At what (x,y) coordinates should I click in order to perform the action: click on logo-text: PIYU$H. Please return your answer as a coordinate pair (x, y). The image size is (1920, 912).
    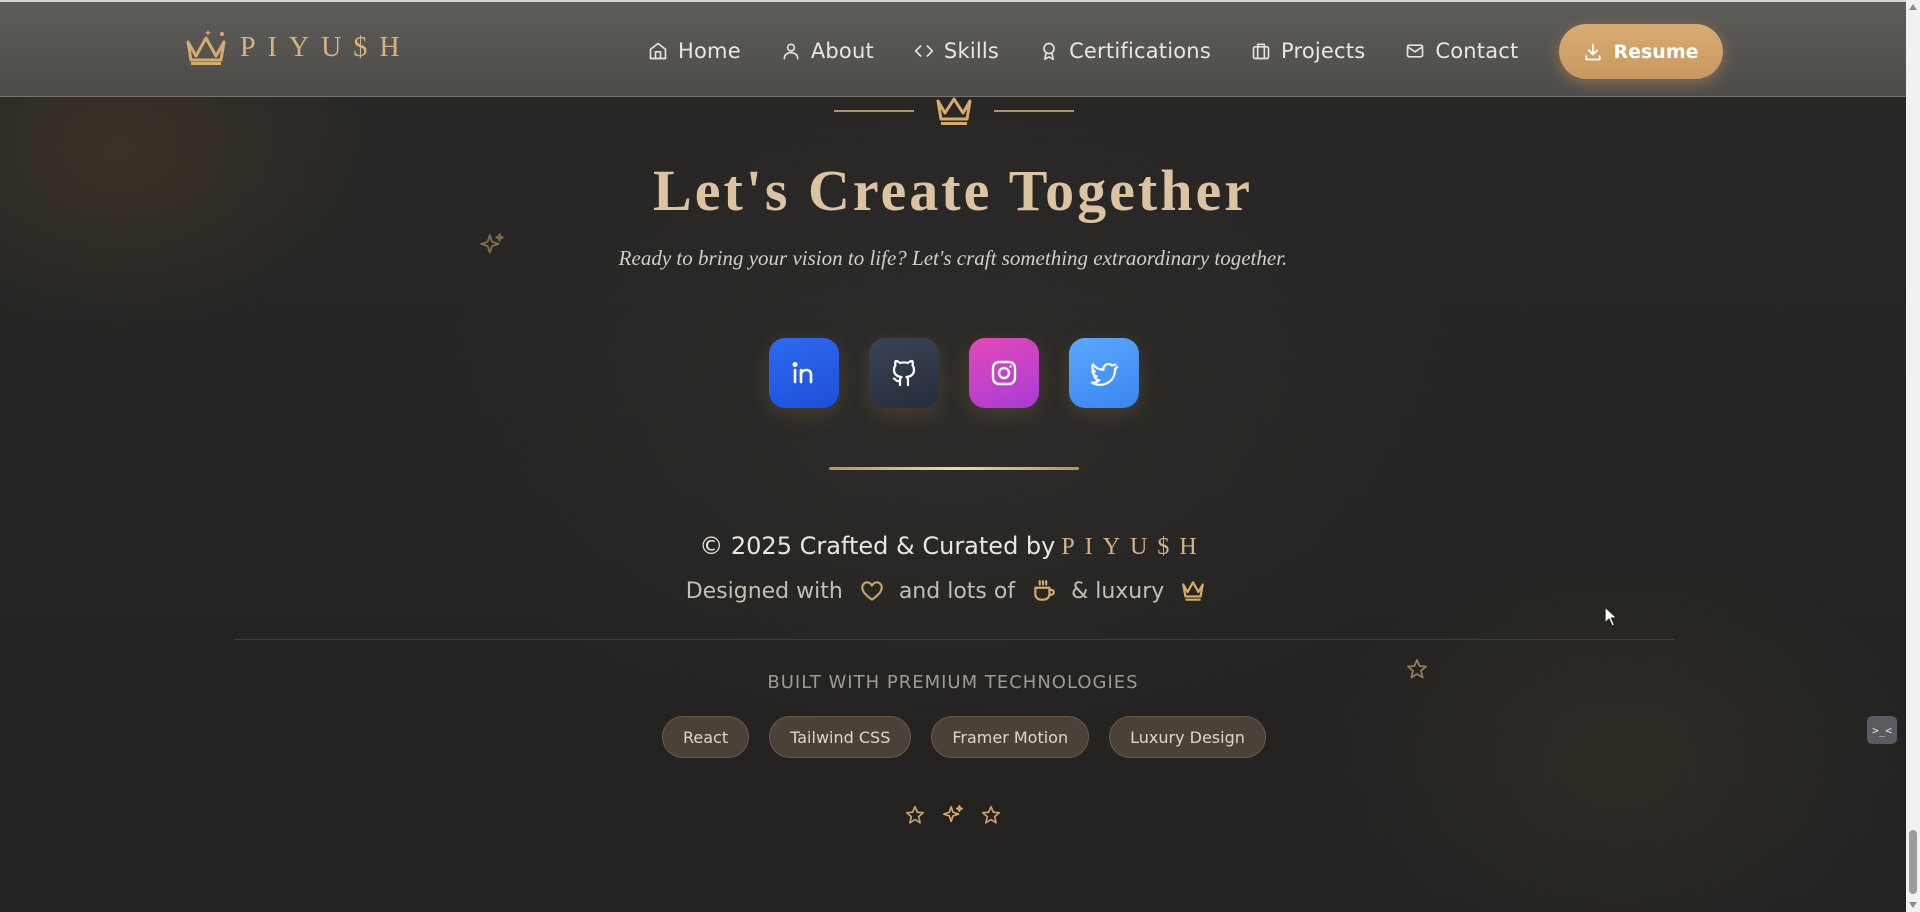
    Looking at the image, I should click on (326, 47).